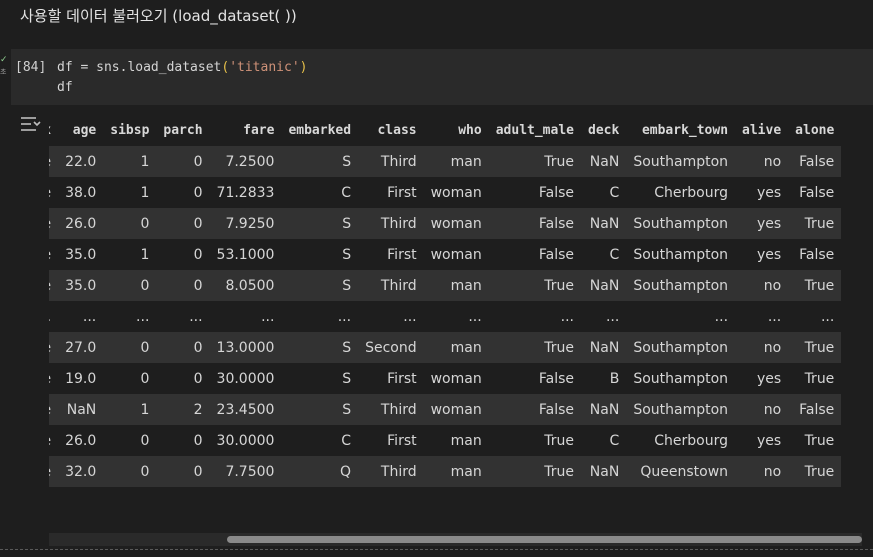 This screenshot has height=557, width=873. Describe the element at coordinates (320, 192) in the screenshot. I see `table-cell: C` at that location.